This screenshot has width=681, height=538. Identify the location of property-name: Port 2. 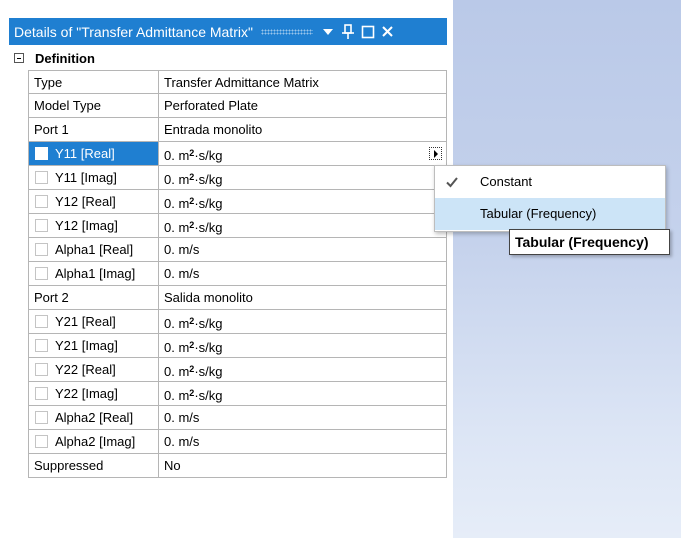
(93, 298).